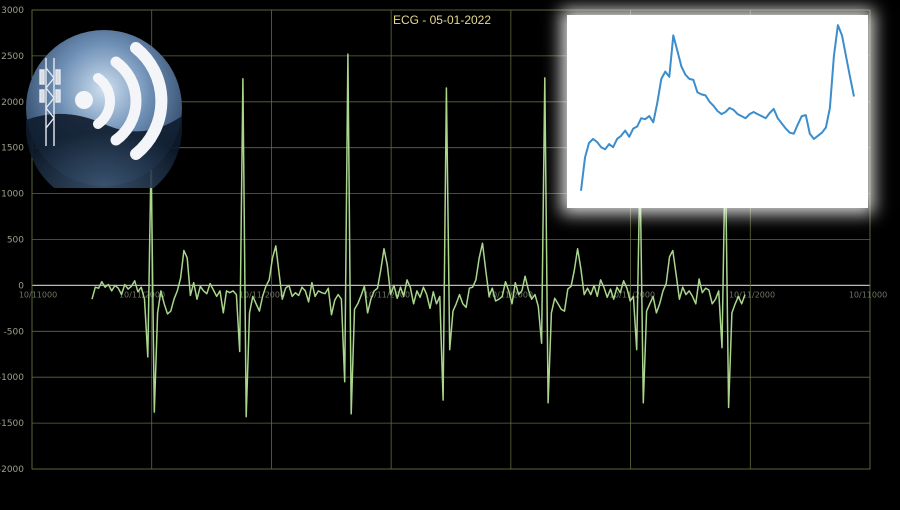  Describe the element at coordinates (12, 103) in the screenshot. I see `y-tick-label: 2000` at that location.